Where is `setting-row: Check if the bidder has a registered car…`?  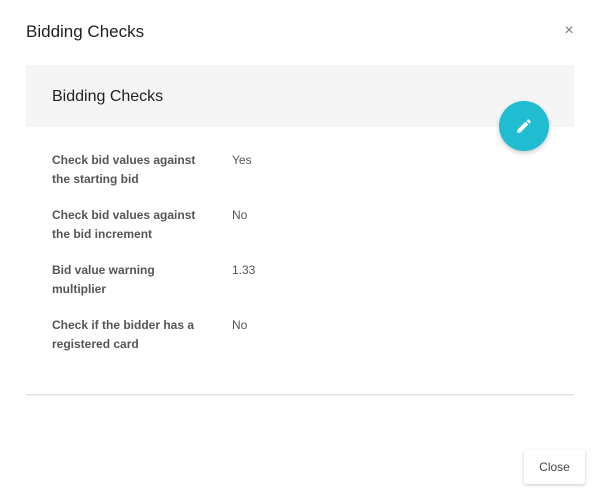
setting-row: Check if the bidder has a registered car… is located at coordinates (302, 343).